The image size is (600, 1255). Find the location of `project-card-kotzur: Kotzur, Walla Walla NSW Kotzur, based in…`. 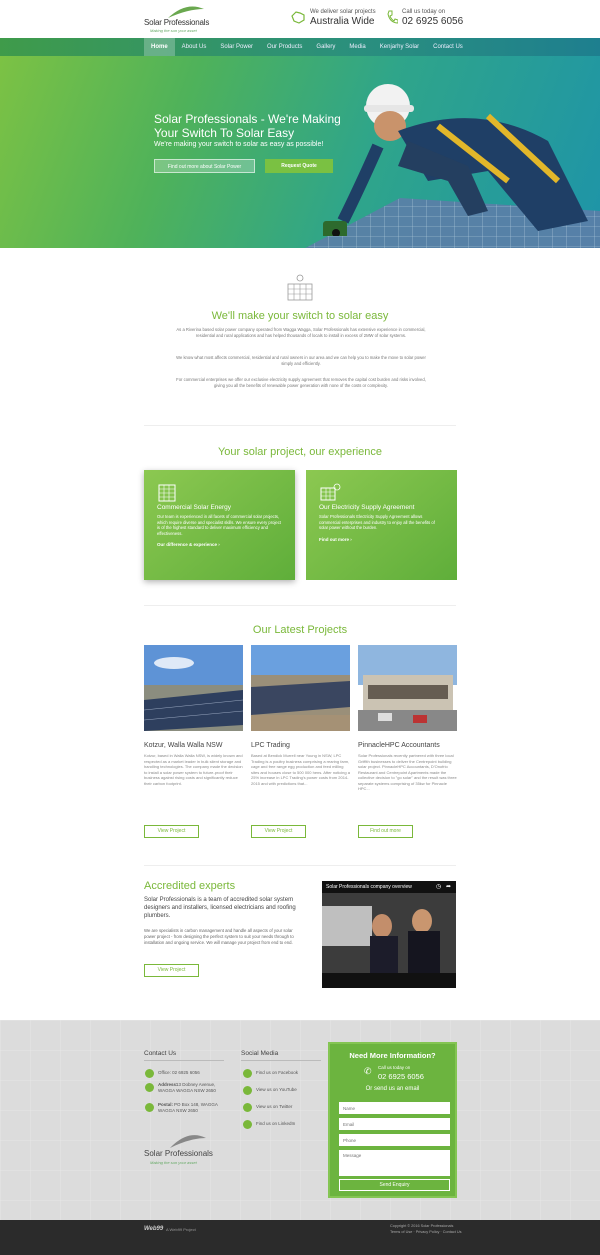

project-card-kotzur: Kotzur, Walla Walla NSW Kotzur, based in… is located at coordinates (193, 715).